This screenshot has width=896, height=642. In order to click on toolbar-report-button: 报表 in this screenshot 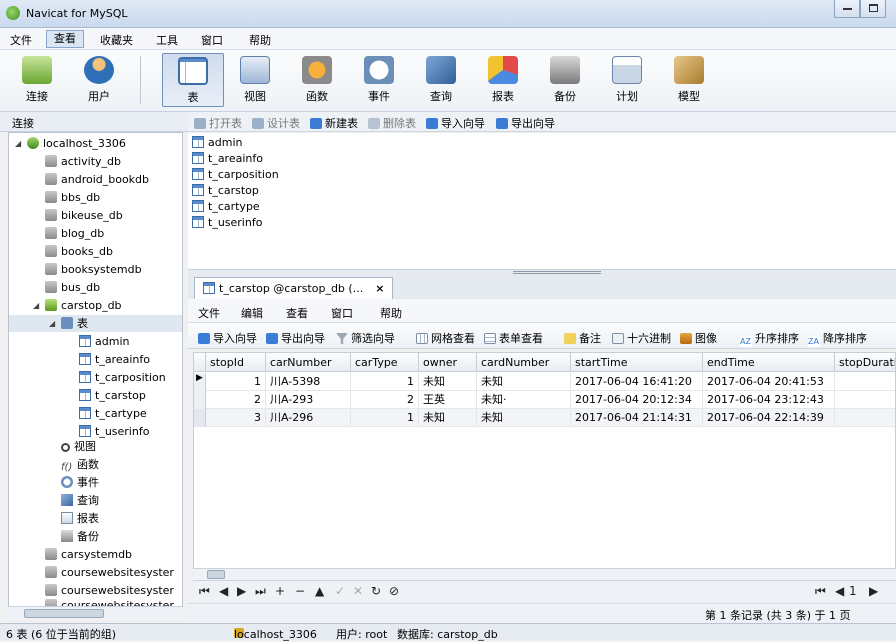, I will do `click(503, 80)`.